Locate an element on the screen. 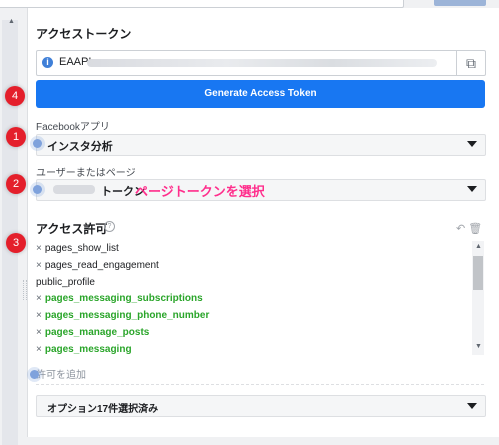 This screenshot has width=499, height=445. step-badge-4: 4 is located at coordinates (15, 96).